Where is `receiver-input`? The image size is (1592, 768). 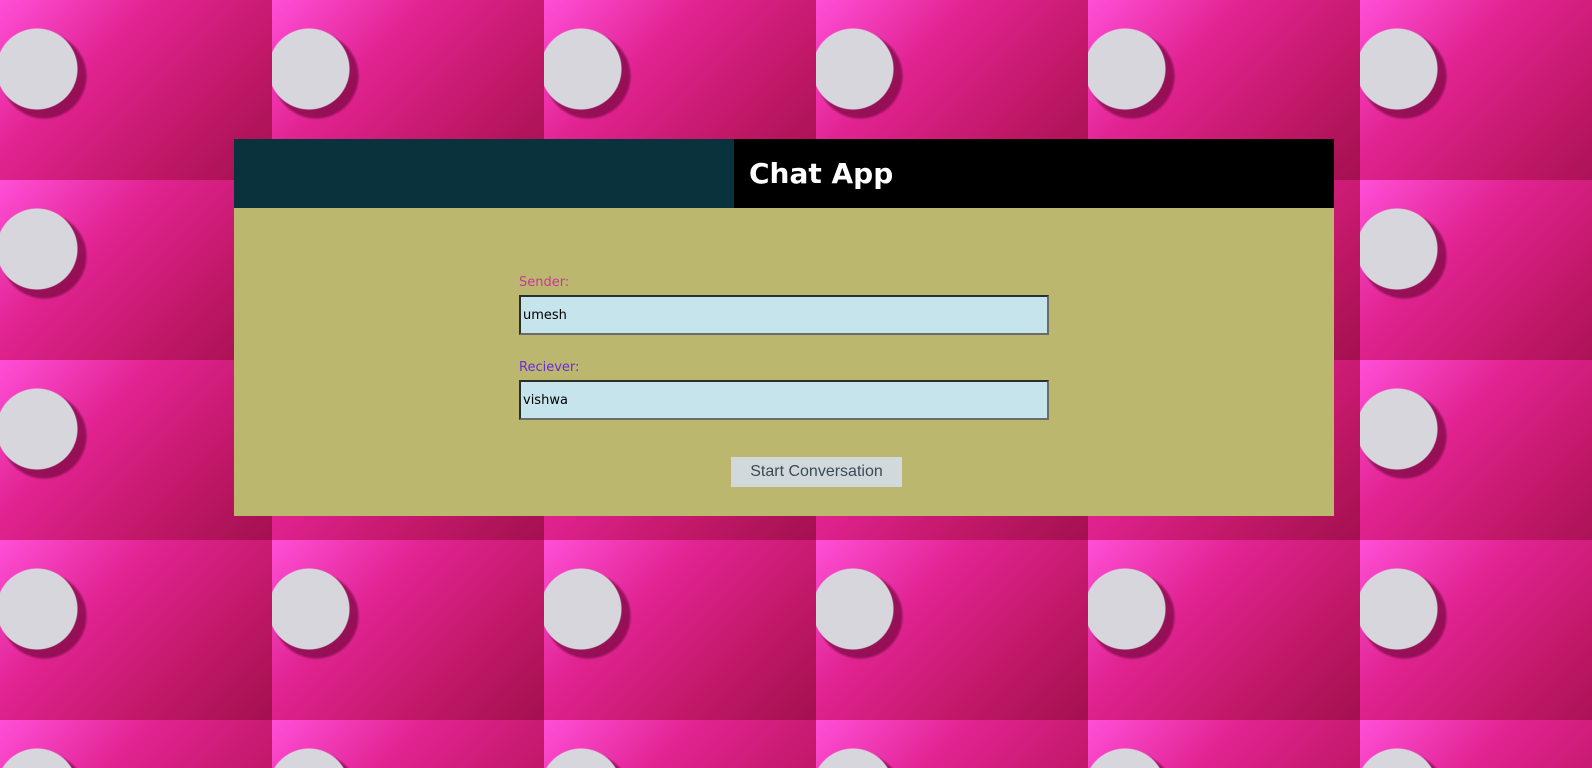
receiver-input is located at coordinates (784, 400).